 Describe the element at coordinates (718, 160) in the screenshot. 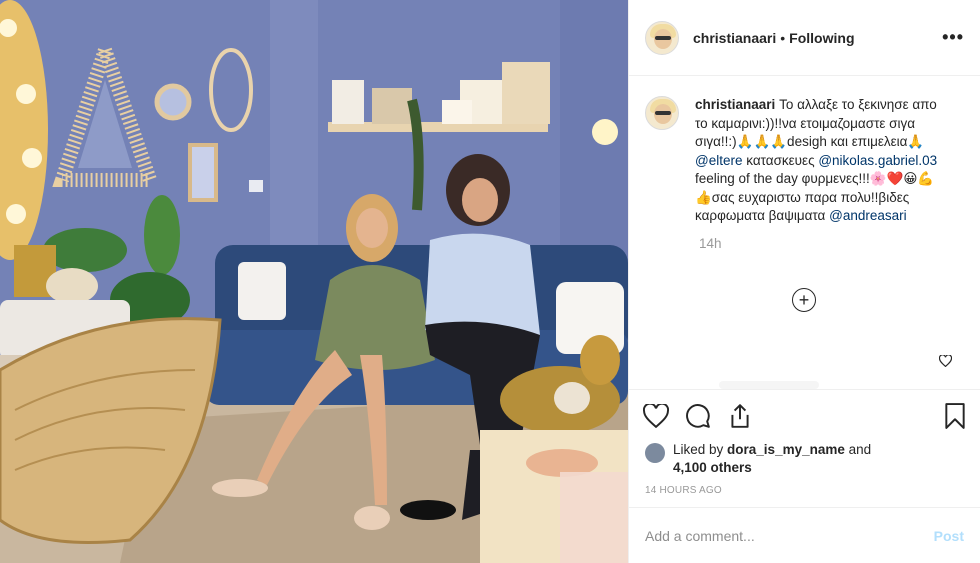

I see `mention-link-1: @eltere` at that location.